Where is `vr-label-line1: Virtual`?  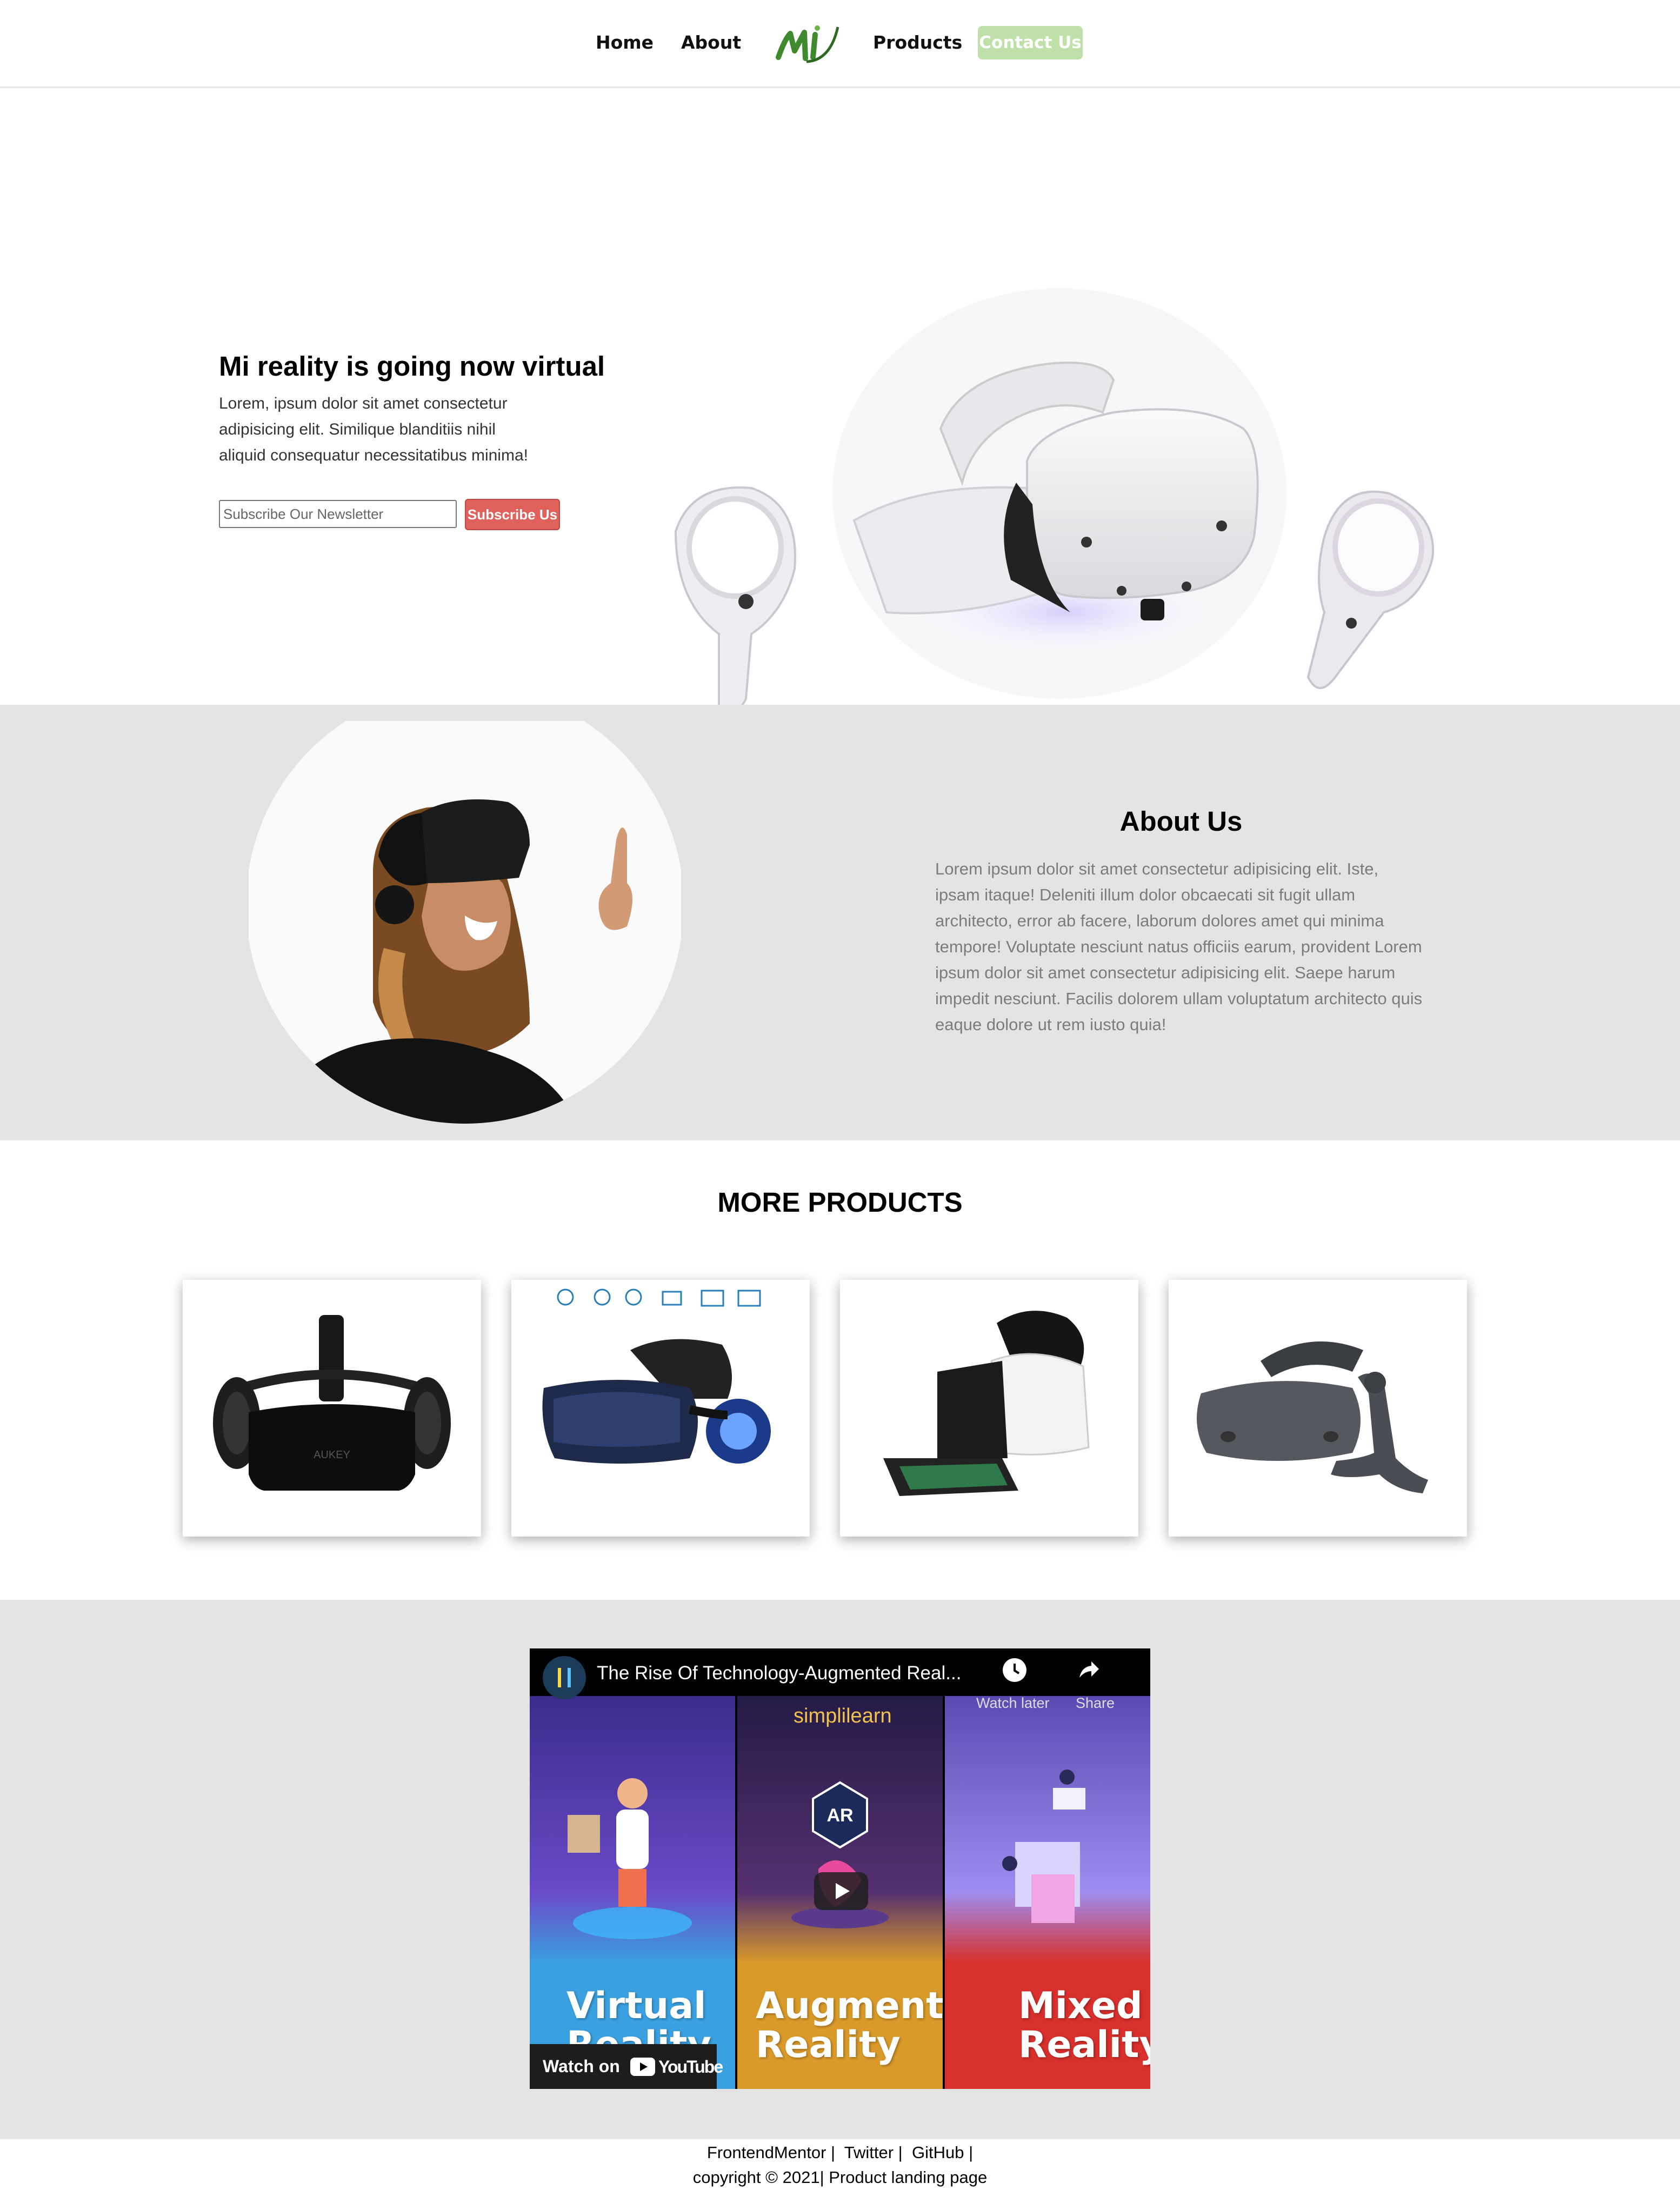
vr-label-line1: Virtual is located at coordinates (636, 2006).